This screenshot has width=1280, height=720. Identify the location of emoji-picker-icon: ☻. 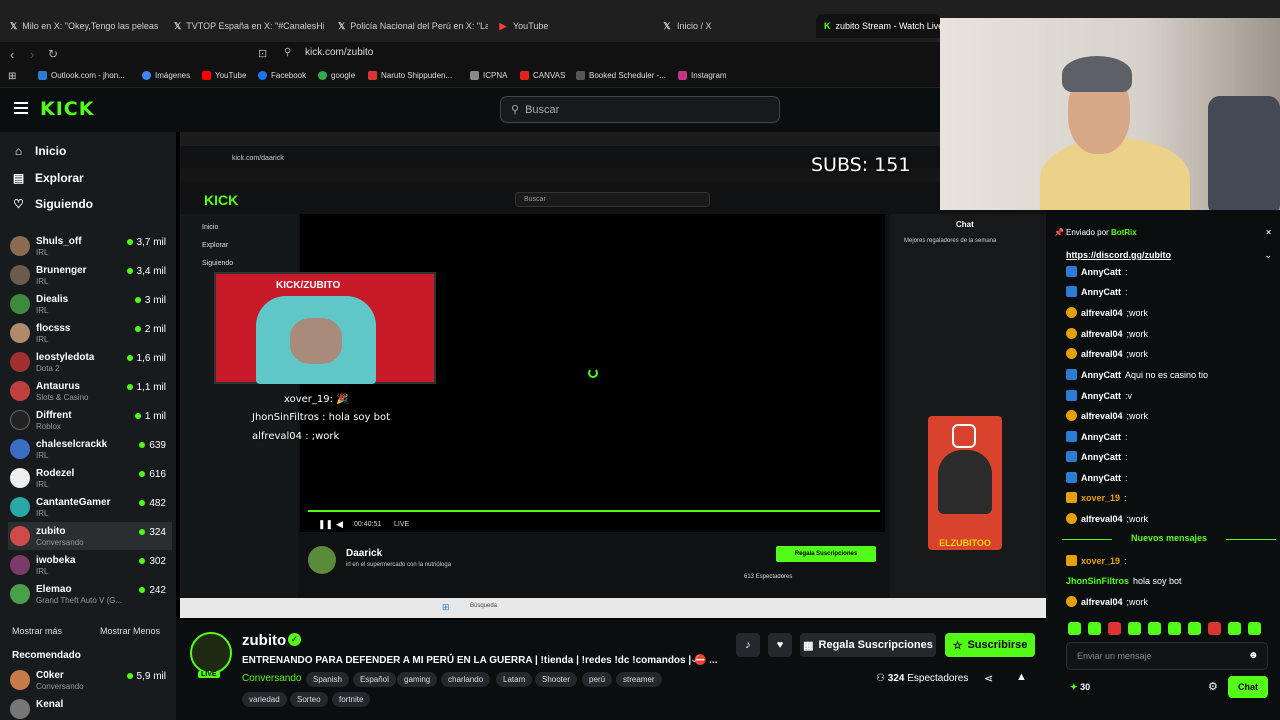
(1253, 655).